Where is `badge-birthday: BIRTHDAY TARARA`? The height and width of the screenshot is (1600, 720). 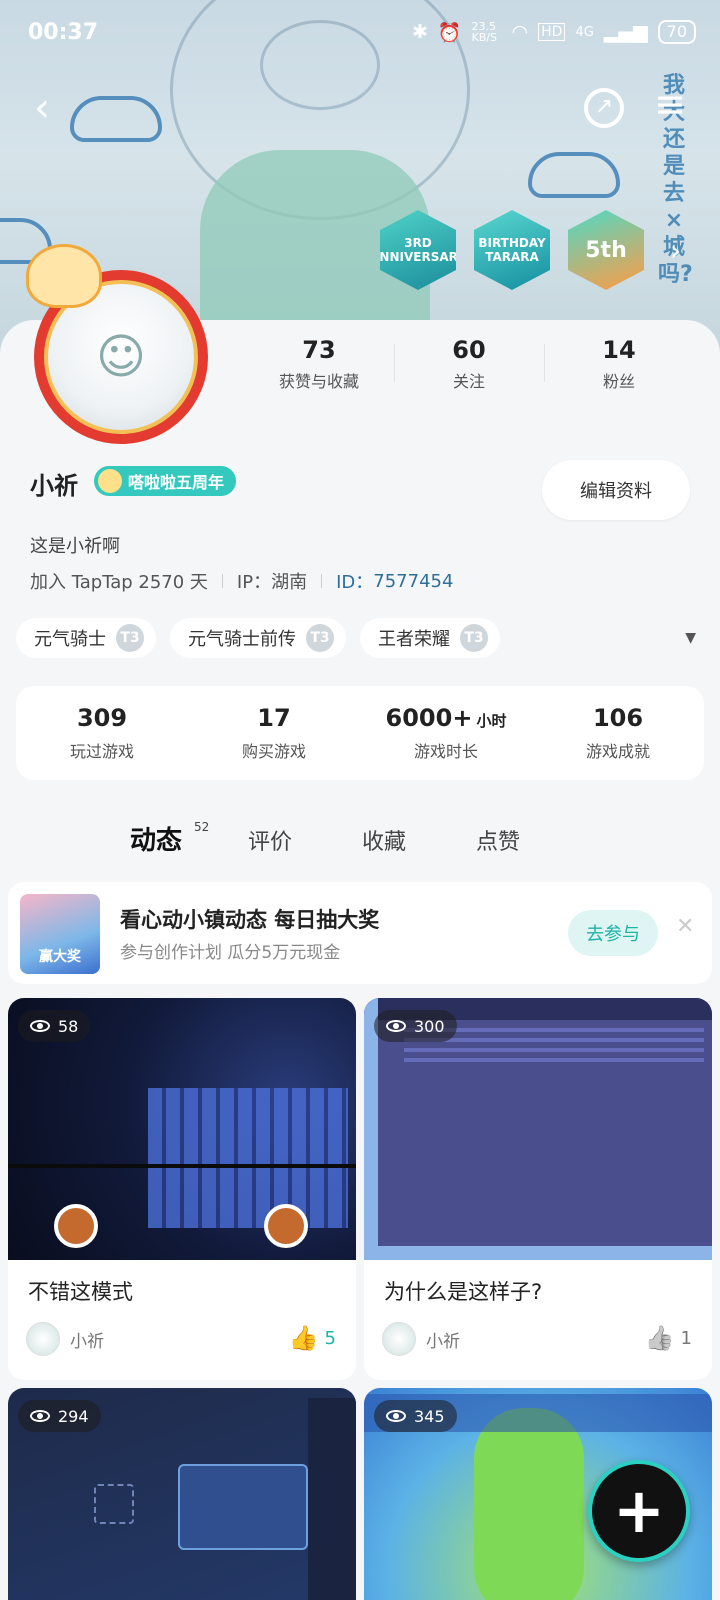 badge-birthday: BIRTHDAY TARARA is located at coordinates (512, 250).